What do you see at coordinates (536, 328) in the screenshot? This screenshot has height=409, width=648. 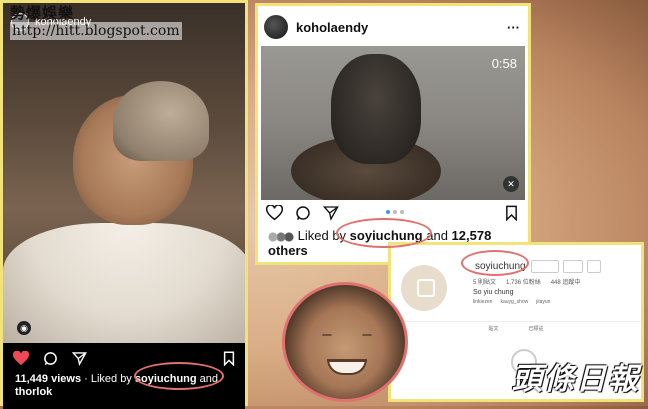 I see `tab-tagged: 已標註` at bounding box center [536, 328].